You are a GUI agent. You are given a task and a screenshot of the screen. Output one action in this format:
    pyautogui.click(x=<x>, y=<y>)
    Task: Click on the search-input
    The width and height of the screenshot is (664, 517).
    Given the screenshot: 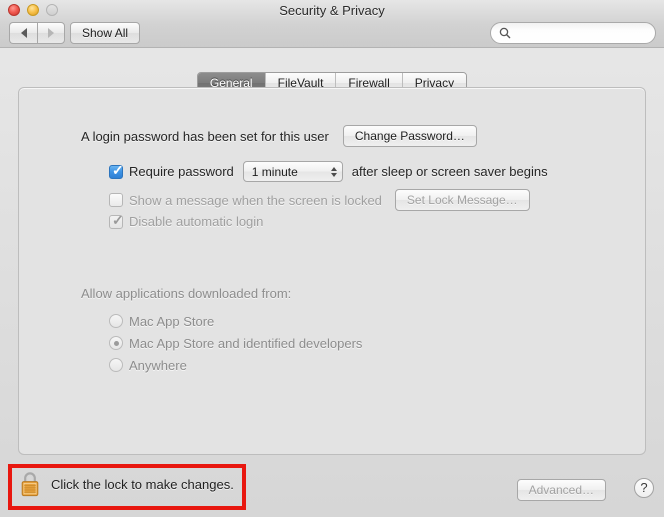 What is the action you would take?
    pyautogui.click(x=581, y=33)
    